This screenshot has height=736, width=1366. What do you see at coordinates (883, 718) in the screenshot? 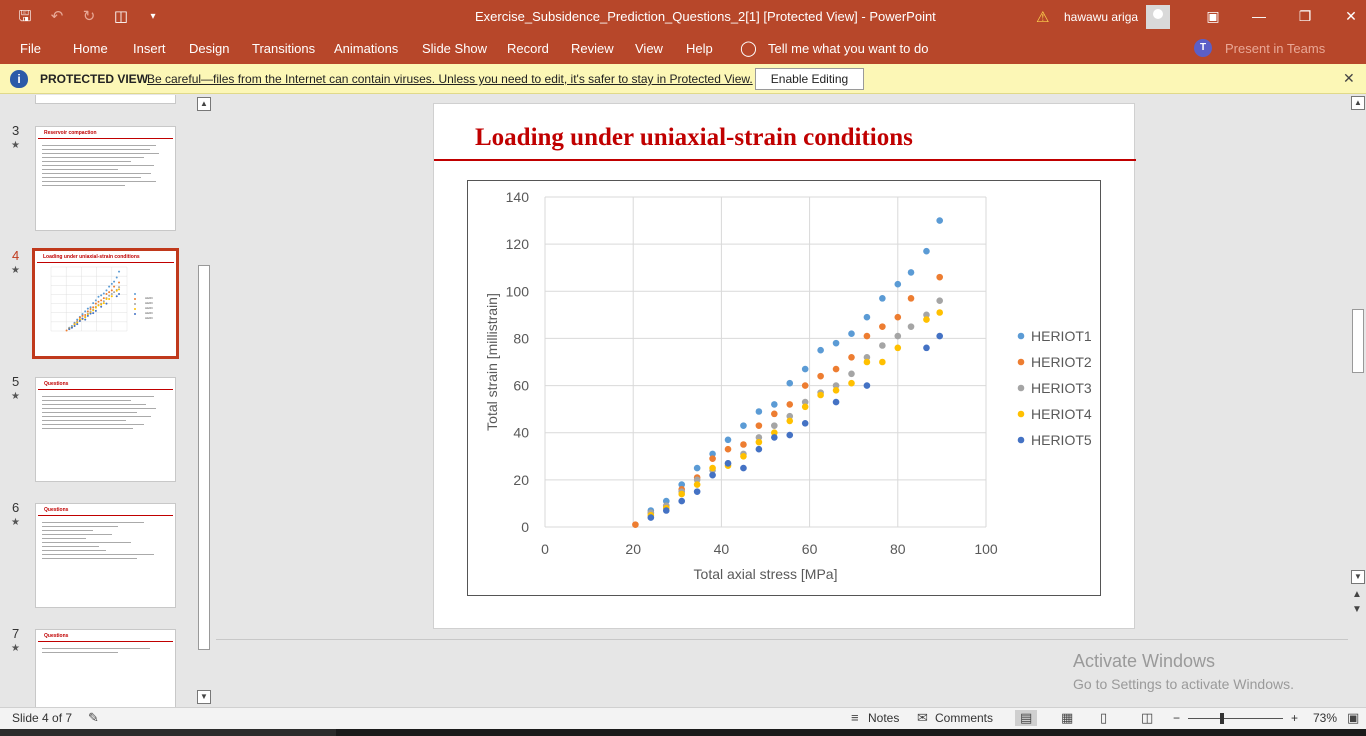
I see `notes-button: Notes` at bounding box center [883, 718].